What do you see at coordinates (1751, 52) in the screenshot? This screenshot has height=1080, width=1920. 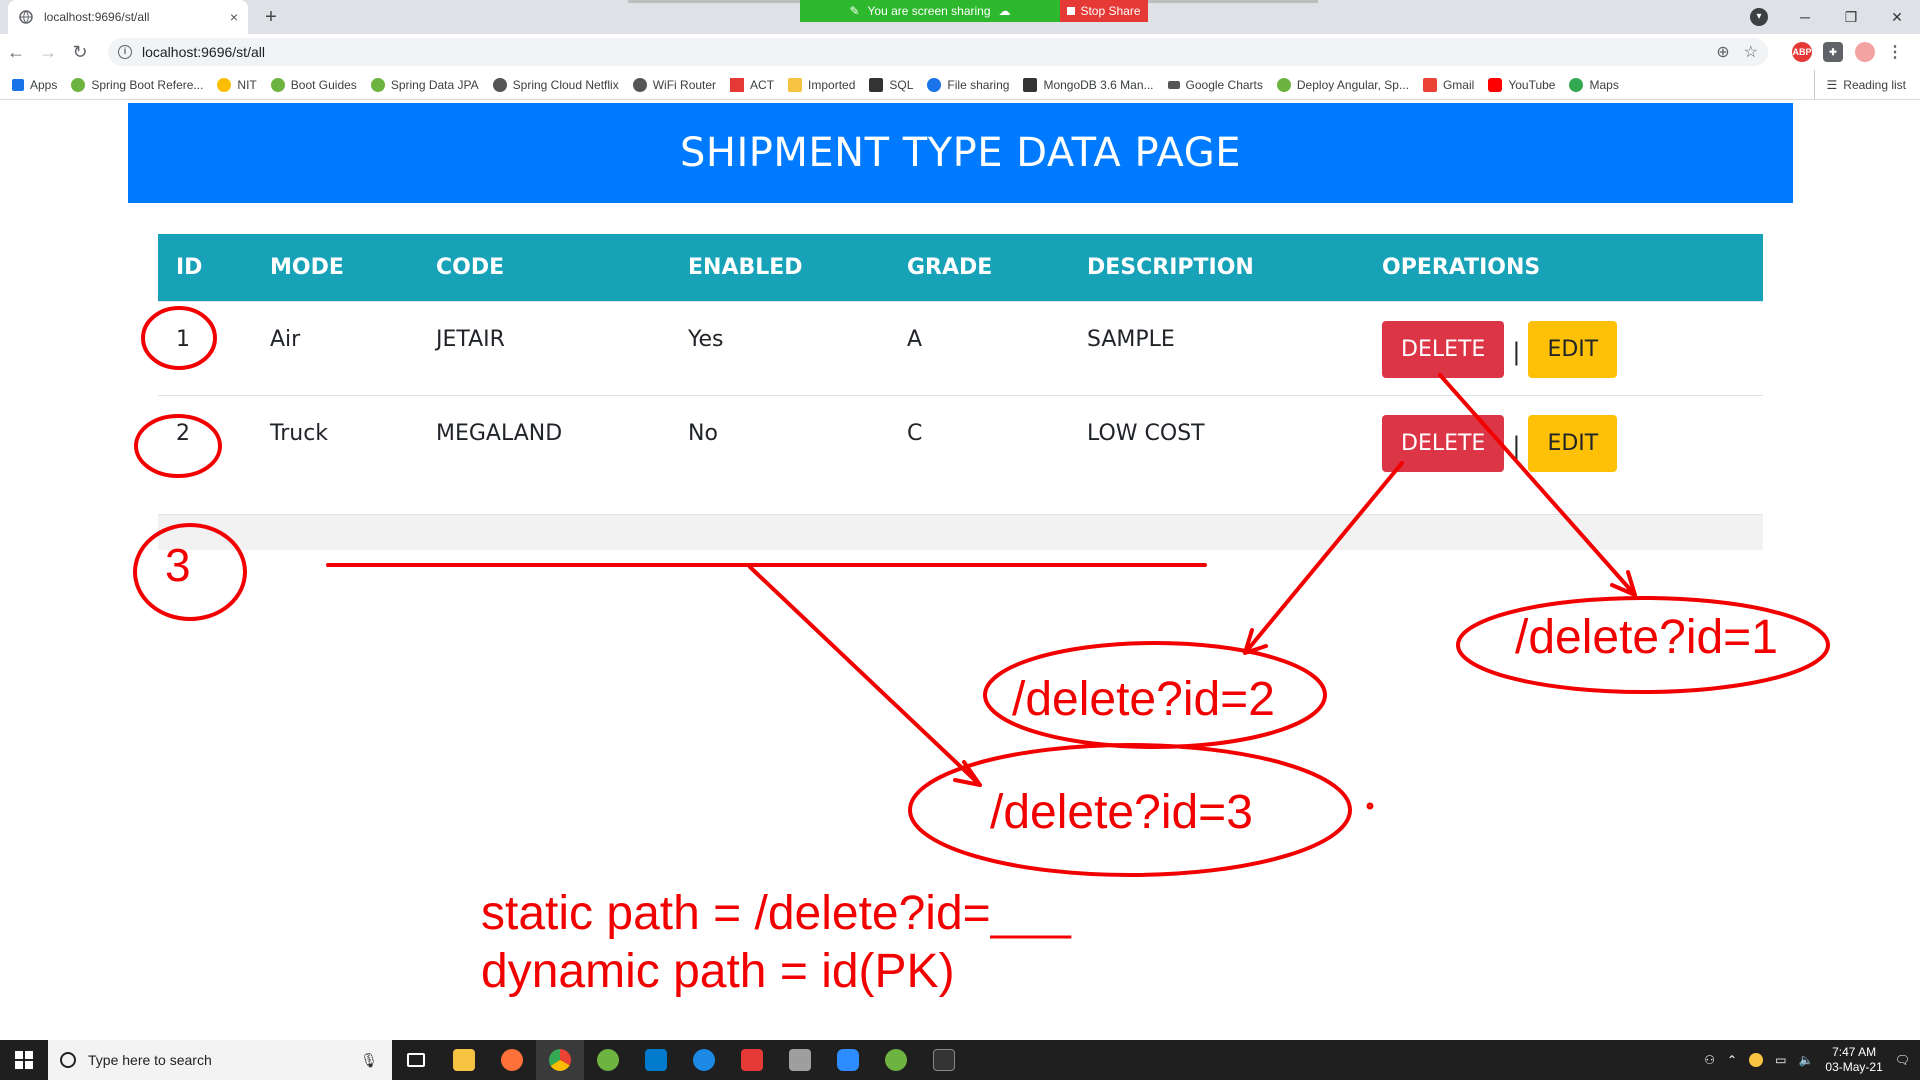 I see `bookmark-star-icon: ☆` at bounding box center [1751, 52].